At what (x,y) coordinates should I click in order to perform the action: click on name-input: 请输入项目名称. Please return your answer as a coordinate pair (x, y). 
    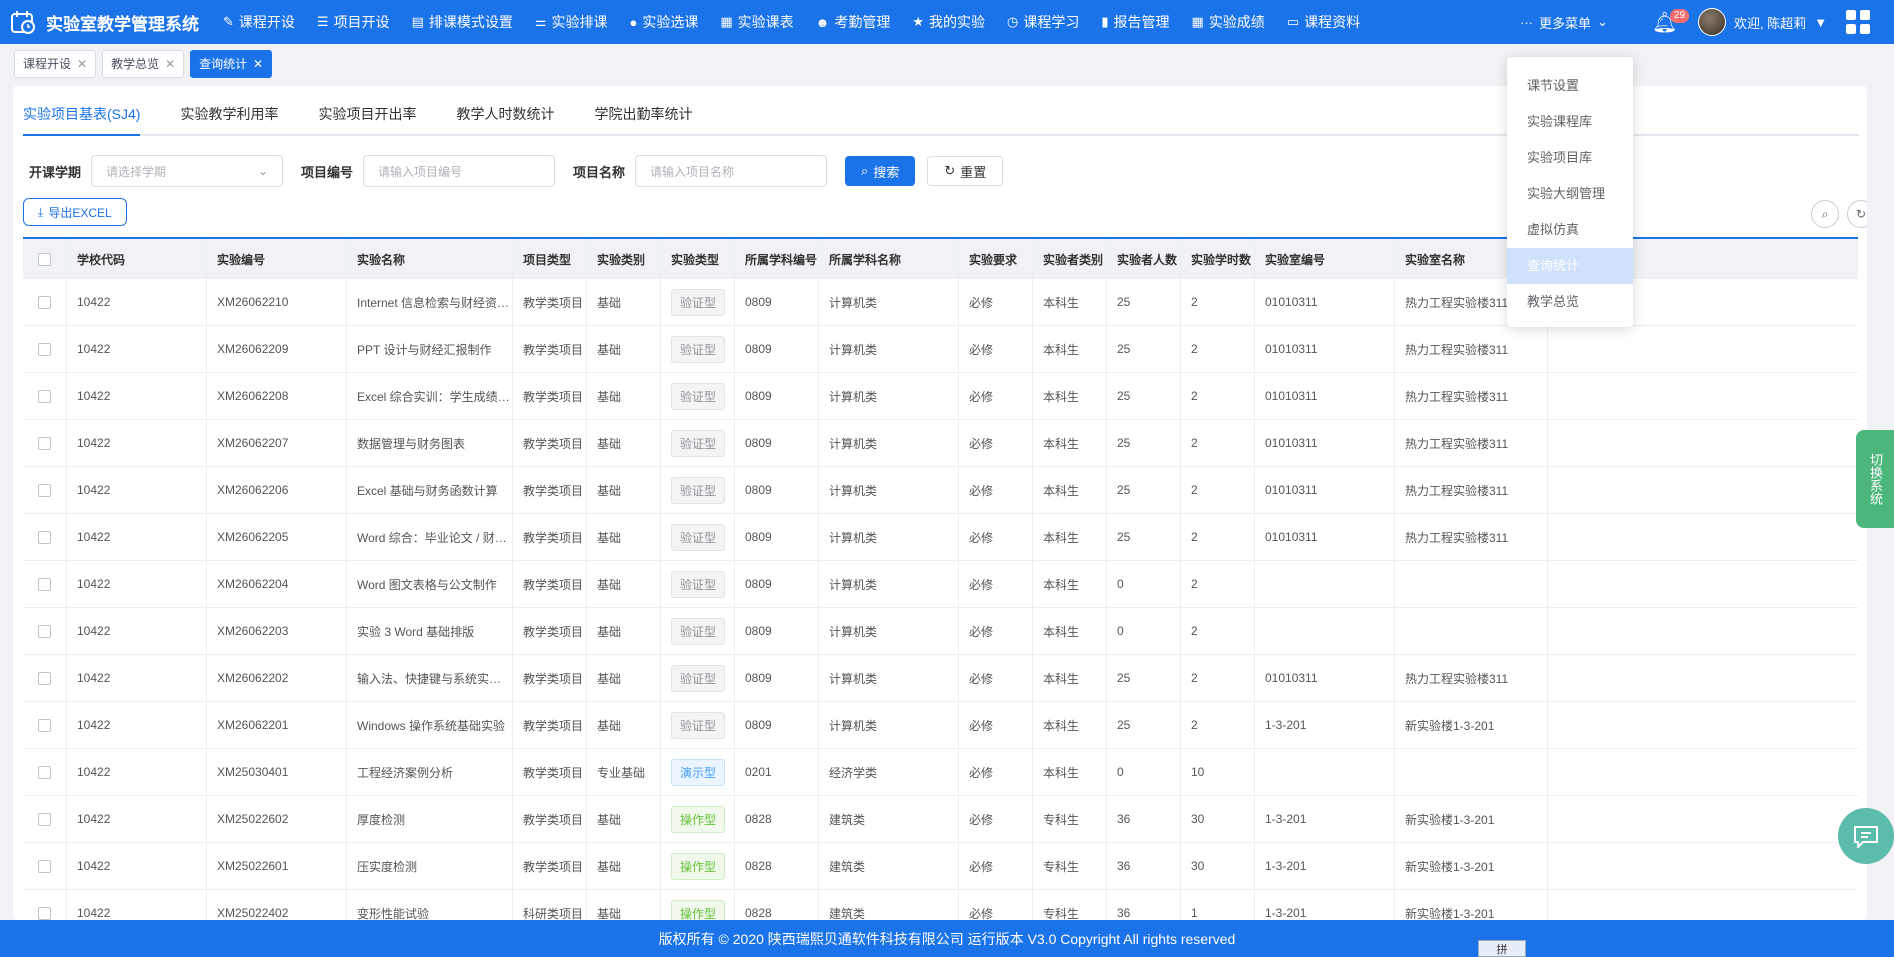
    Looking at the image, I should click on (731, 171).